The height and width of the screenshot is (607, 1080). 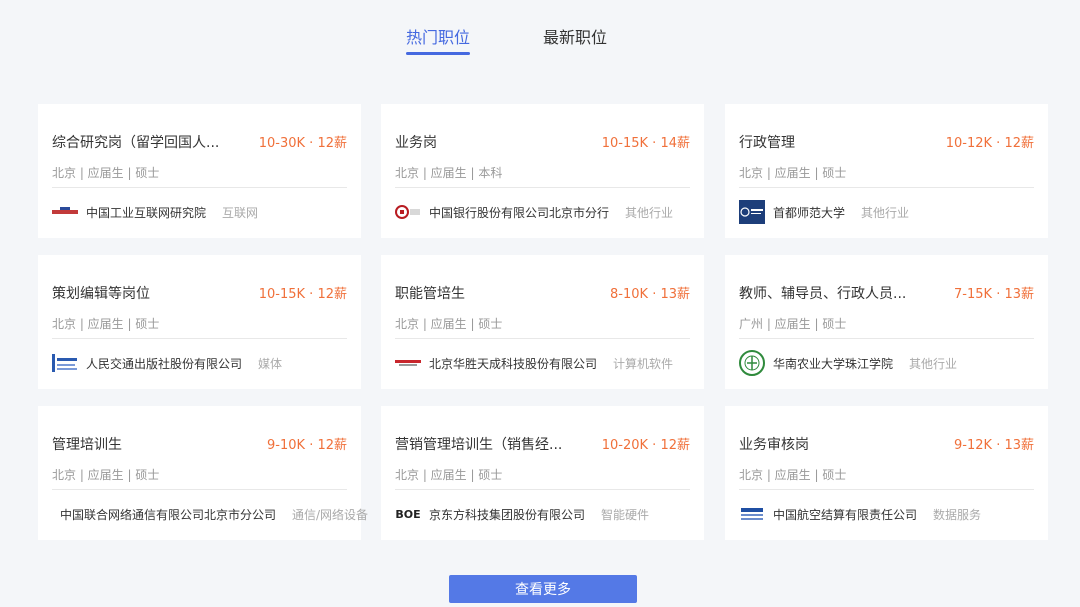 I want to click on company-industry: 智能硬件, so click(x=625, y=514).